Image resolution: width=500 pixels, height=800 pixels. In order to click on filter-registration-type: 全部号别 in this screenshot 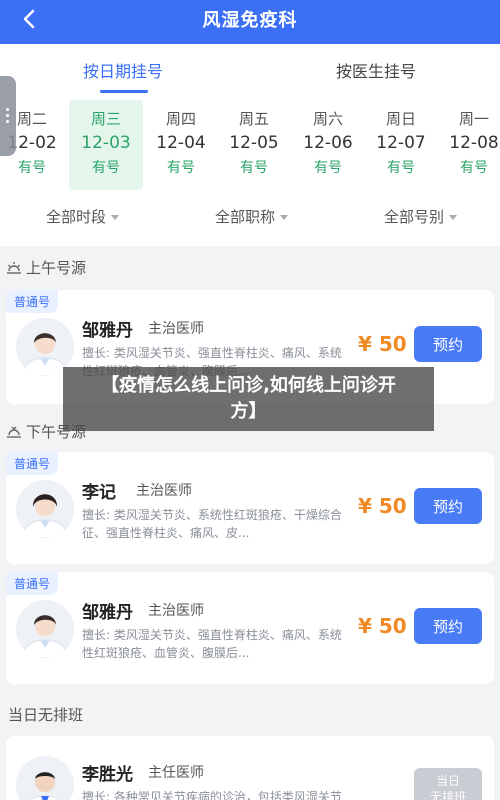, I will do `click(421, 216)`.